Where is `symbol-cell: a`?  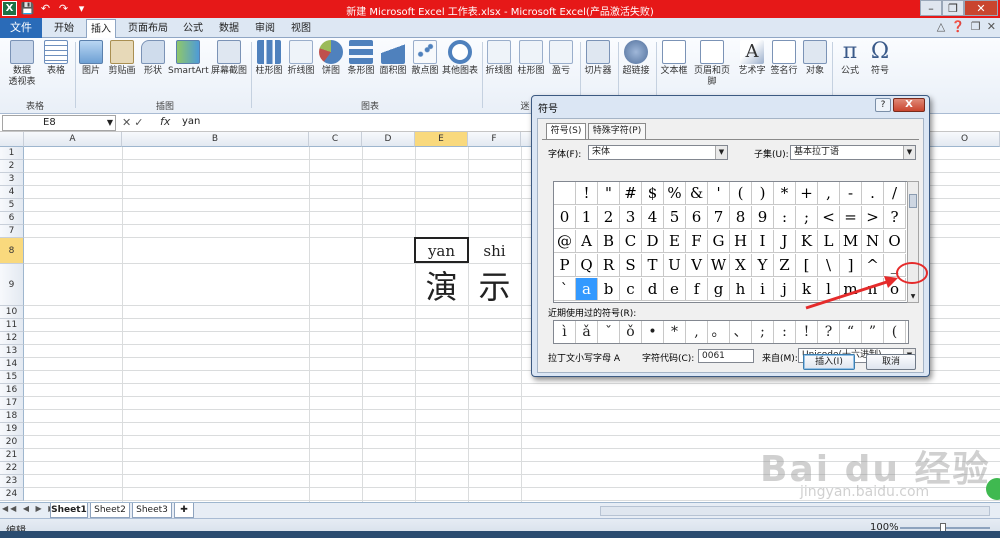 symbol-cell: a is located at coordinates (587, 289).